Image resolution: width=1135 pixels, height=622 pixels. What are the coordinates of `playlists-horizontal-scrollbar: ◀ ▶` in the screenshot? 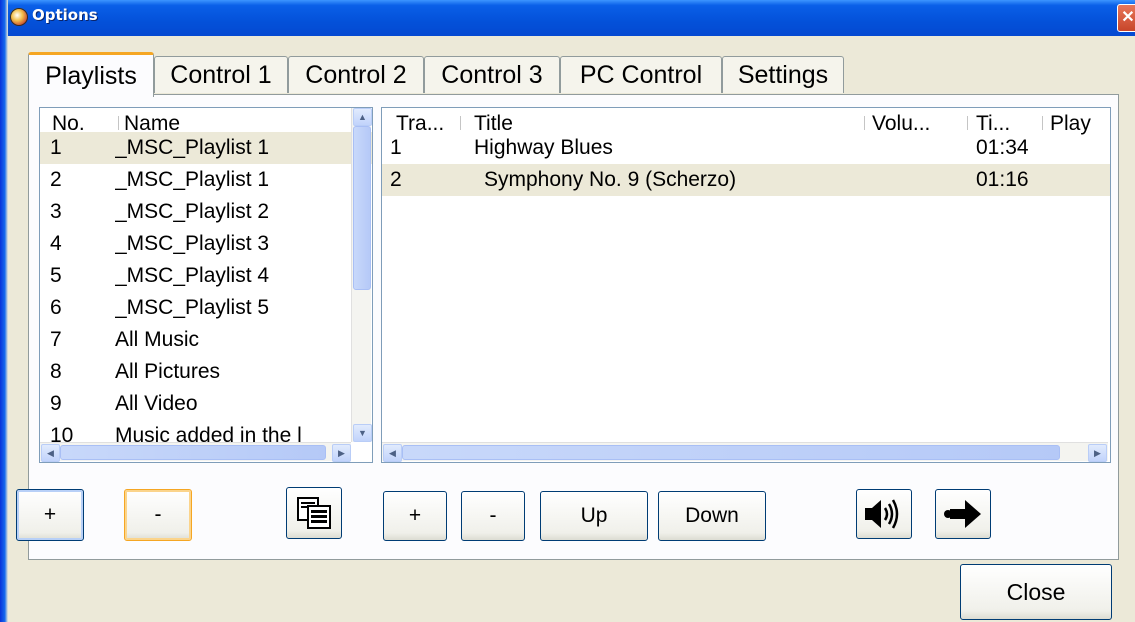 It's located at (195, 452).